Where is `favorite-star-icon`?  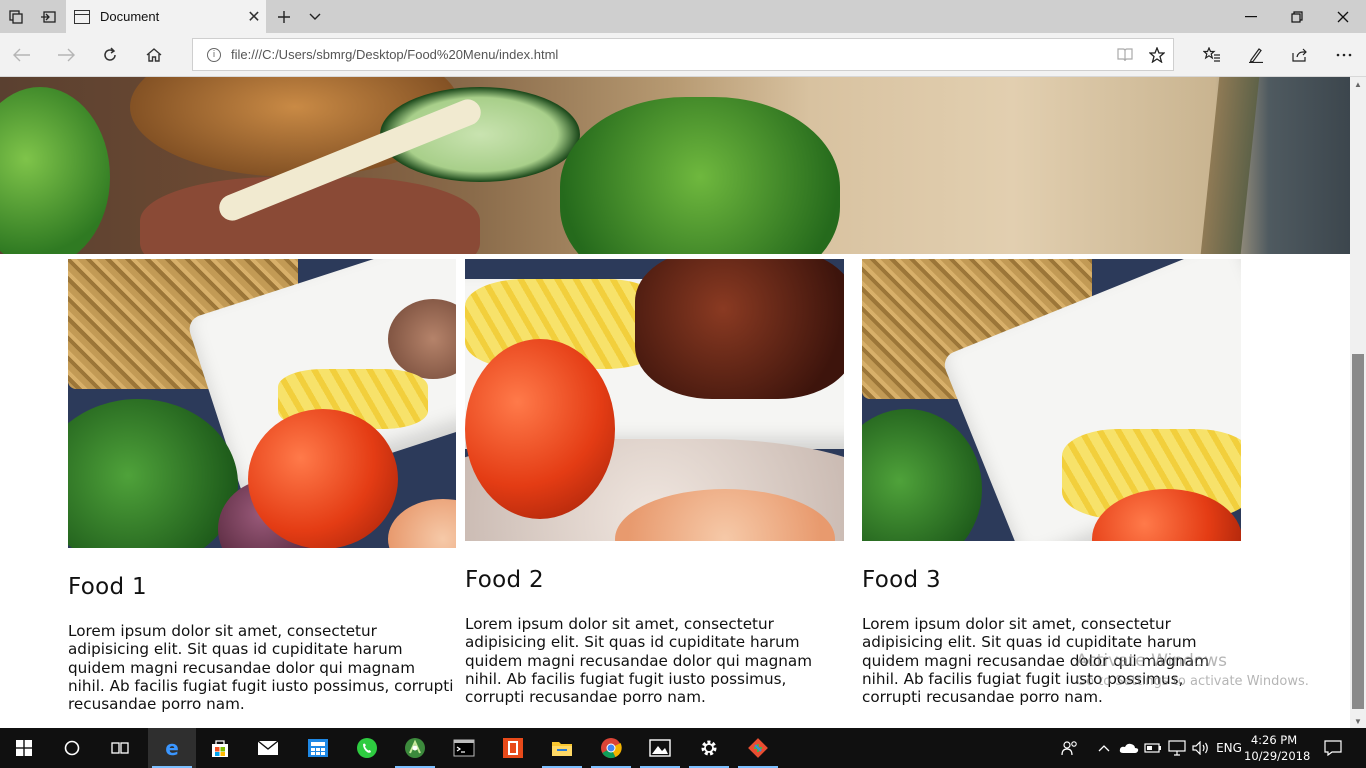 favorite-star-icon is located at coordinates (1157, 55).